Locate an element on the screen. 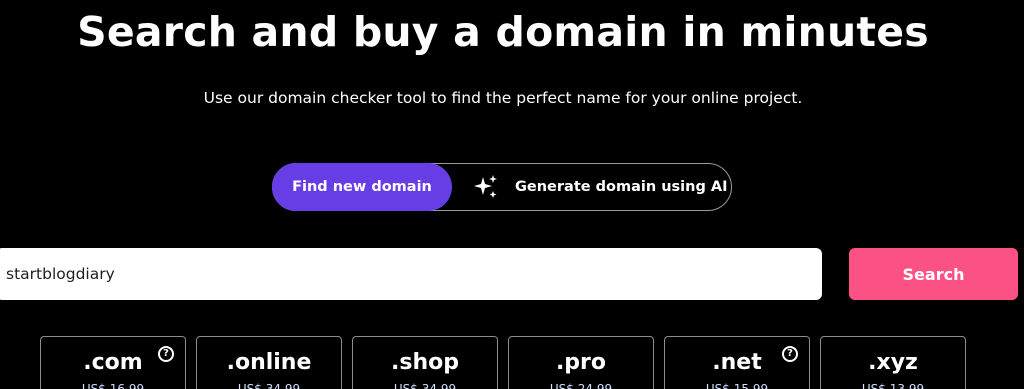 The height and width of the screenshot is (389, 1024). tld-name: .shop is located at coordinates (425, 362).